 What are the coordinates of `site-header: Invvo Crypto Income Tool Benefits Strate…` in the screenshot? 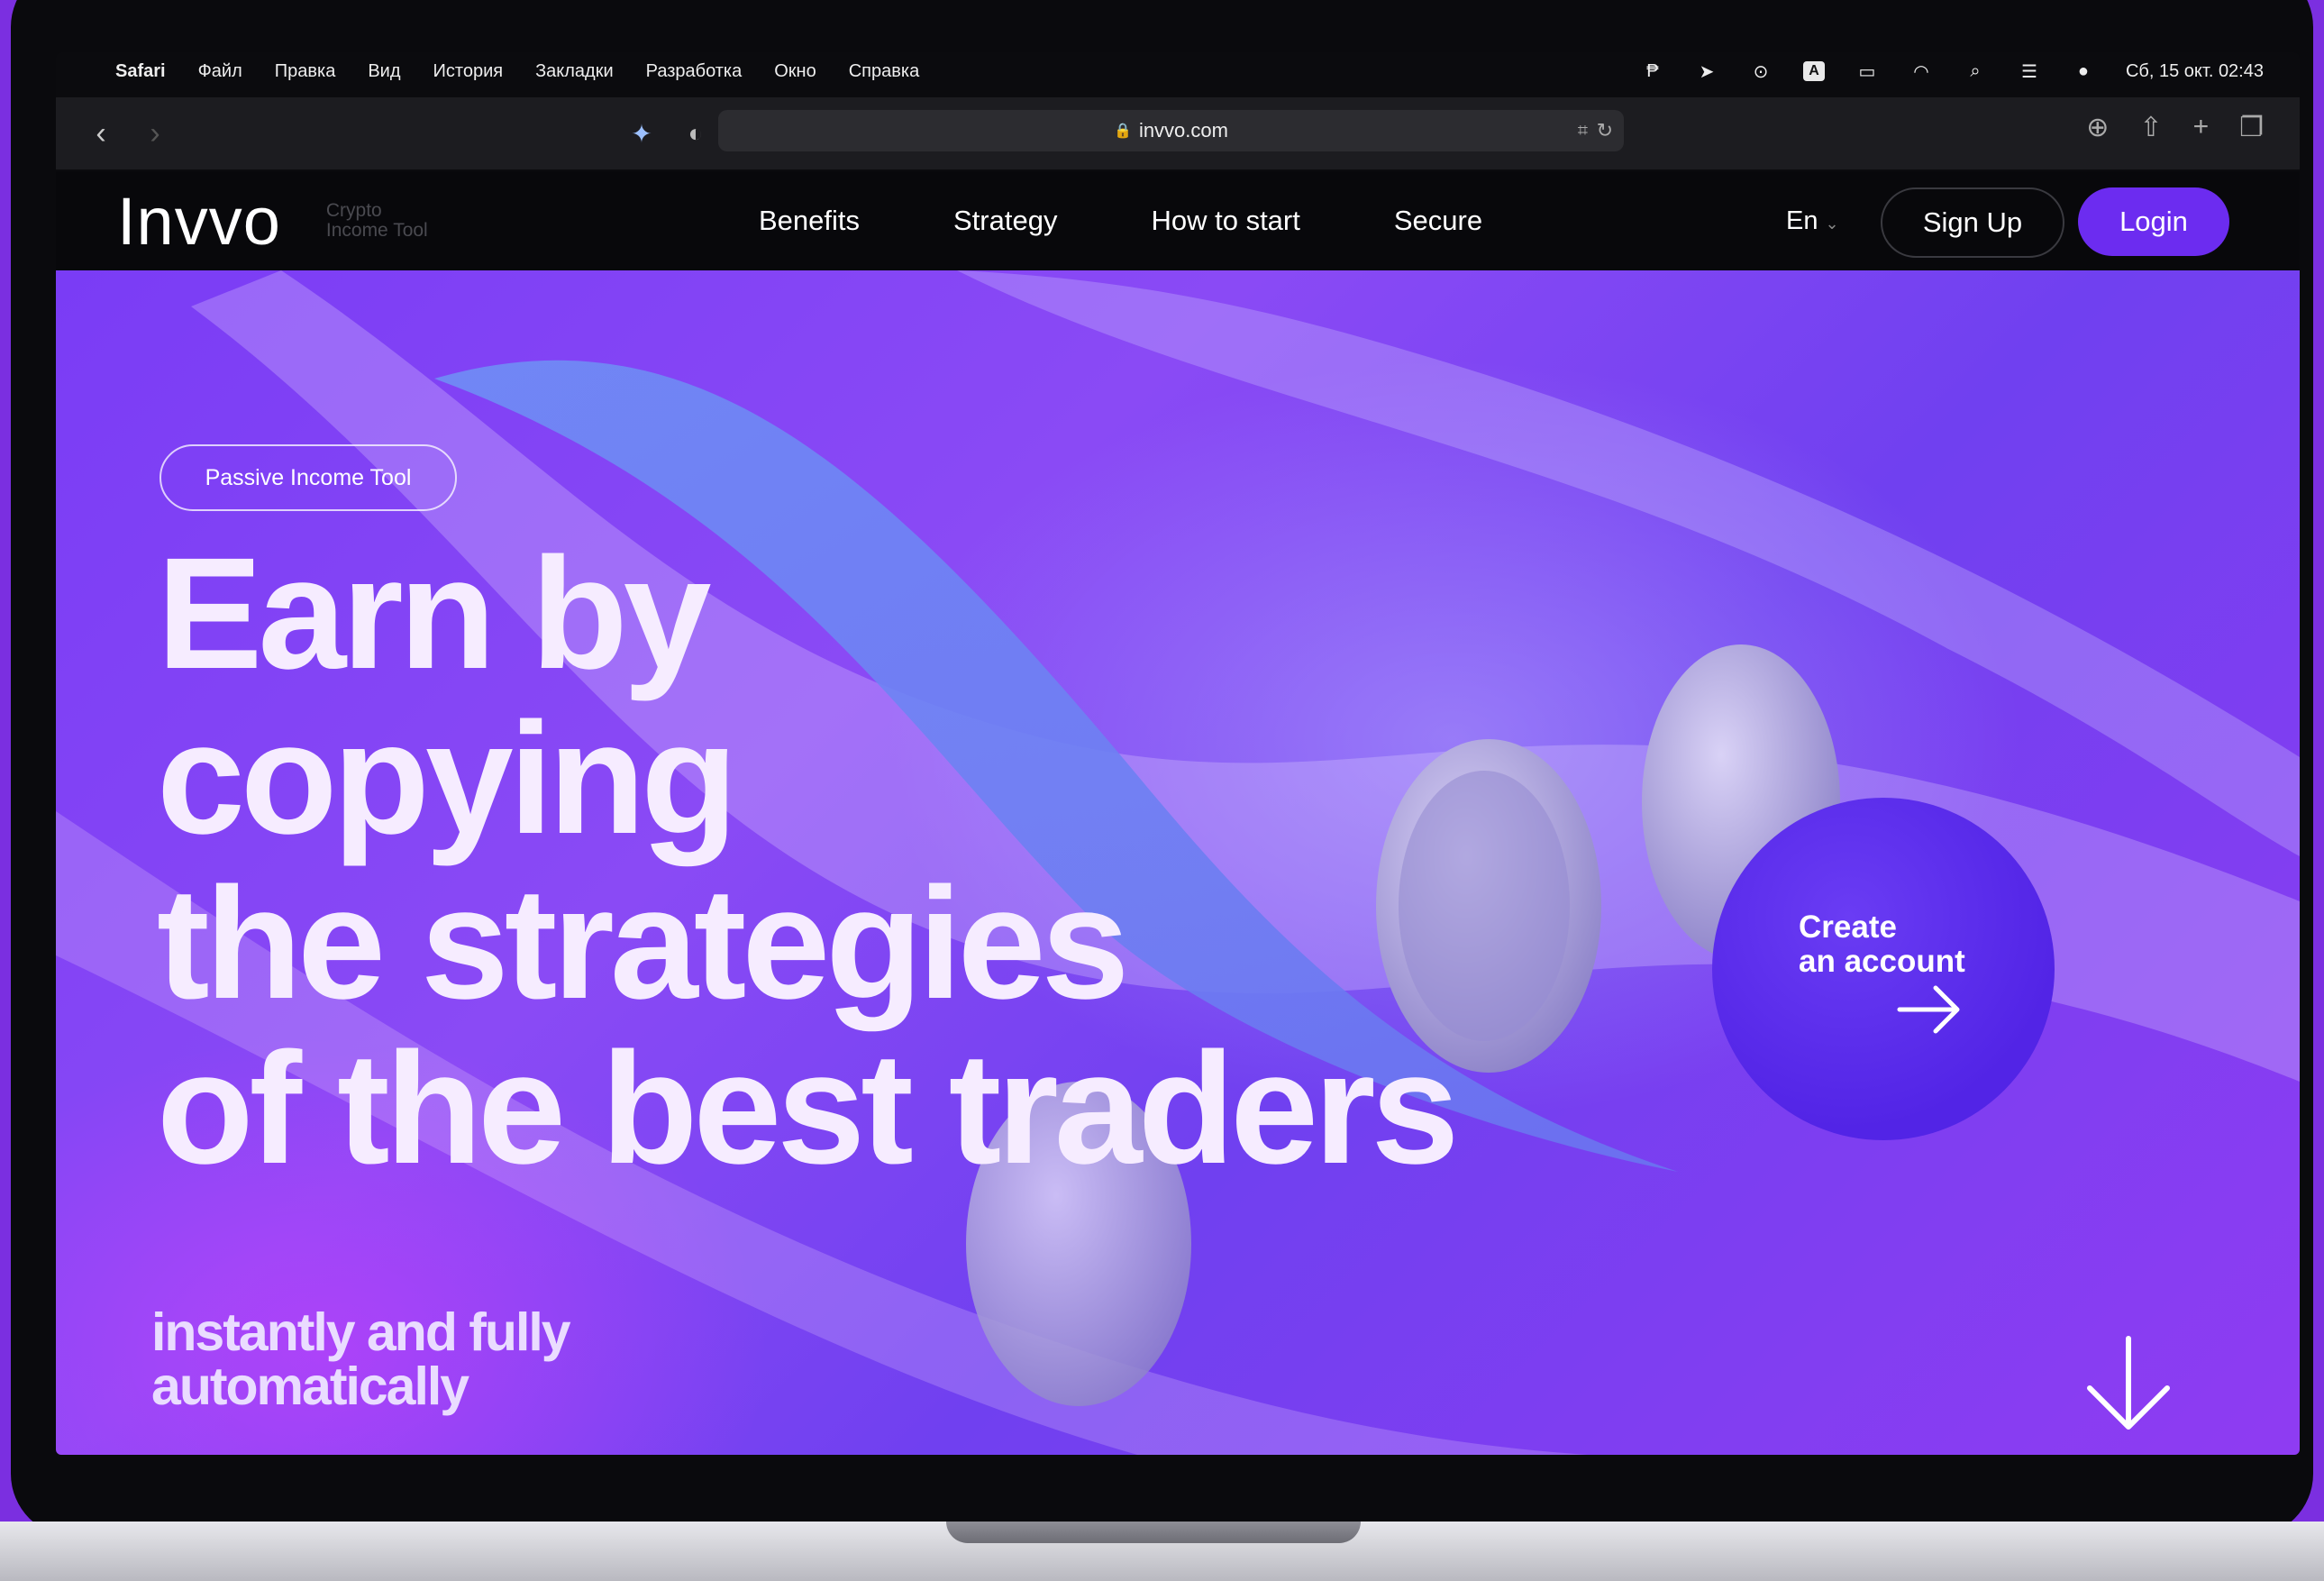 It's located at (1178, 220).